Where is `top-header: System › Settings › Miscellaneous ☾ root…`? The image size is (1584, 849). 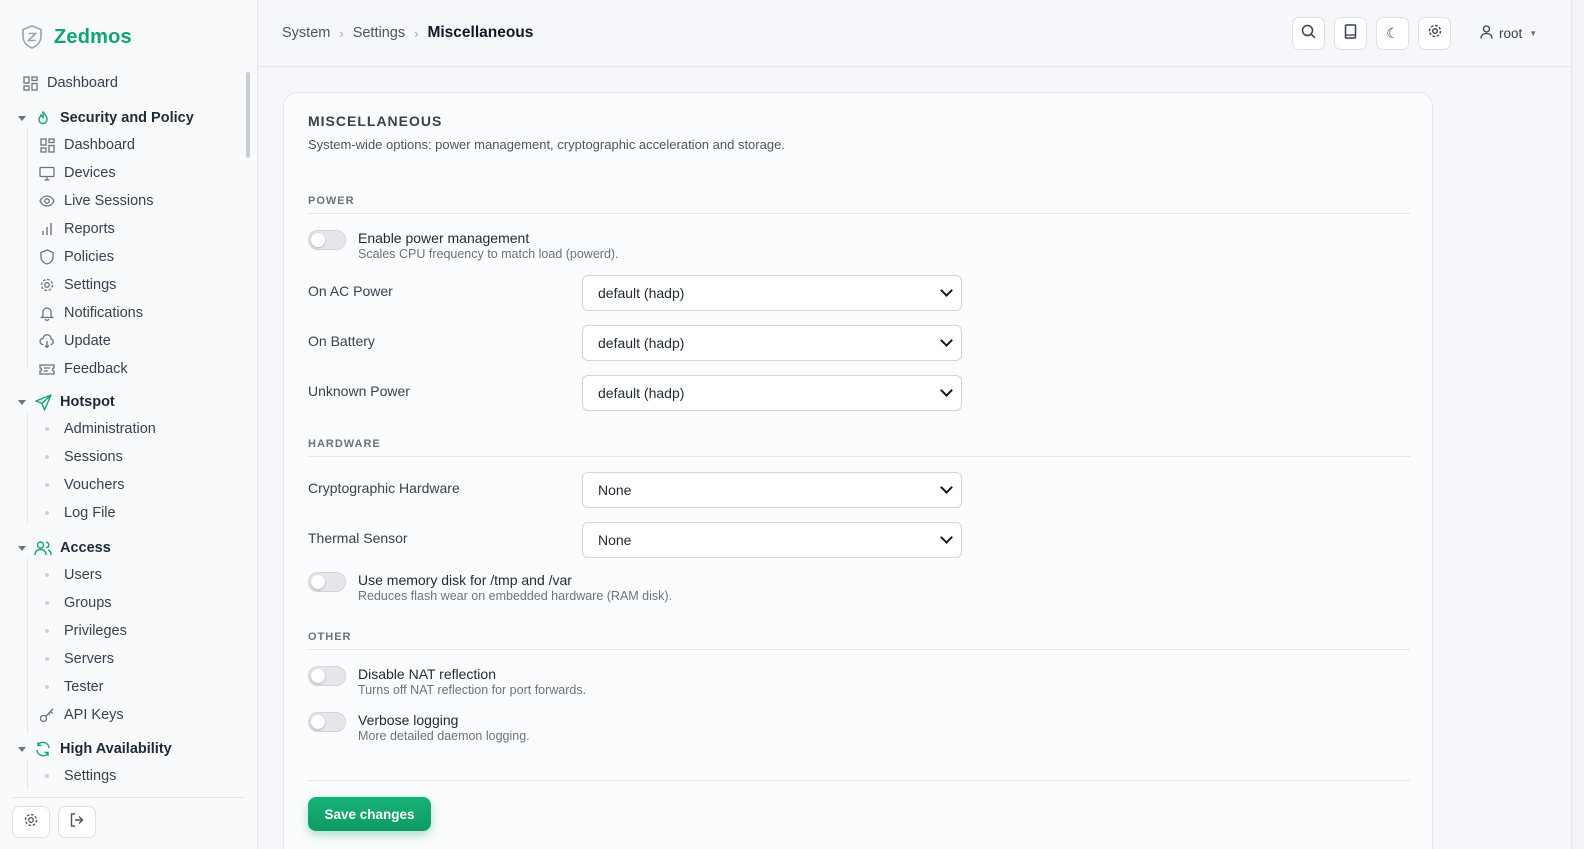 top-header: System › Settings › Miscellaneous ☾ root… is located at coordinates (921, 33).